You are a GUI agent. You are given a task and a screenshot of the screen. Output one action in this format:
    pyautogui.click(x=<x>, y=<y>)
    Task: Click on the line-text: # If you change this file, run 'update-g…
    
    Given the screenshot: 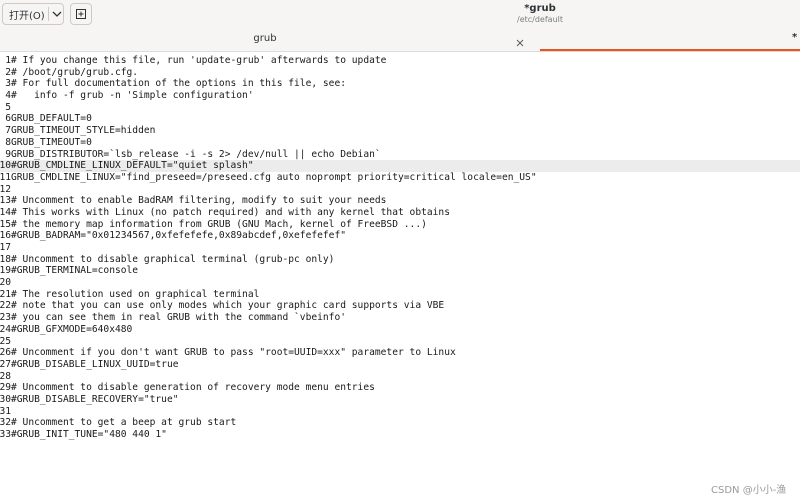 What is the action you would take?
    pyautogui.click(x=199, y=60)
    